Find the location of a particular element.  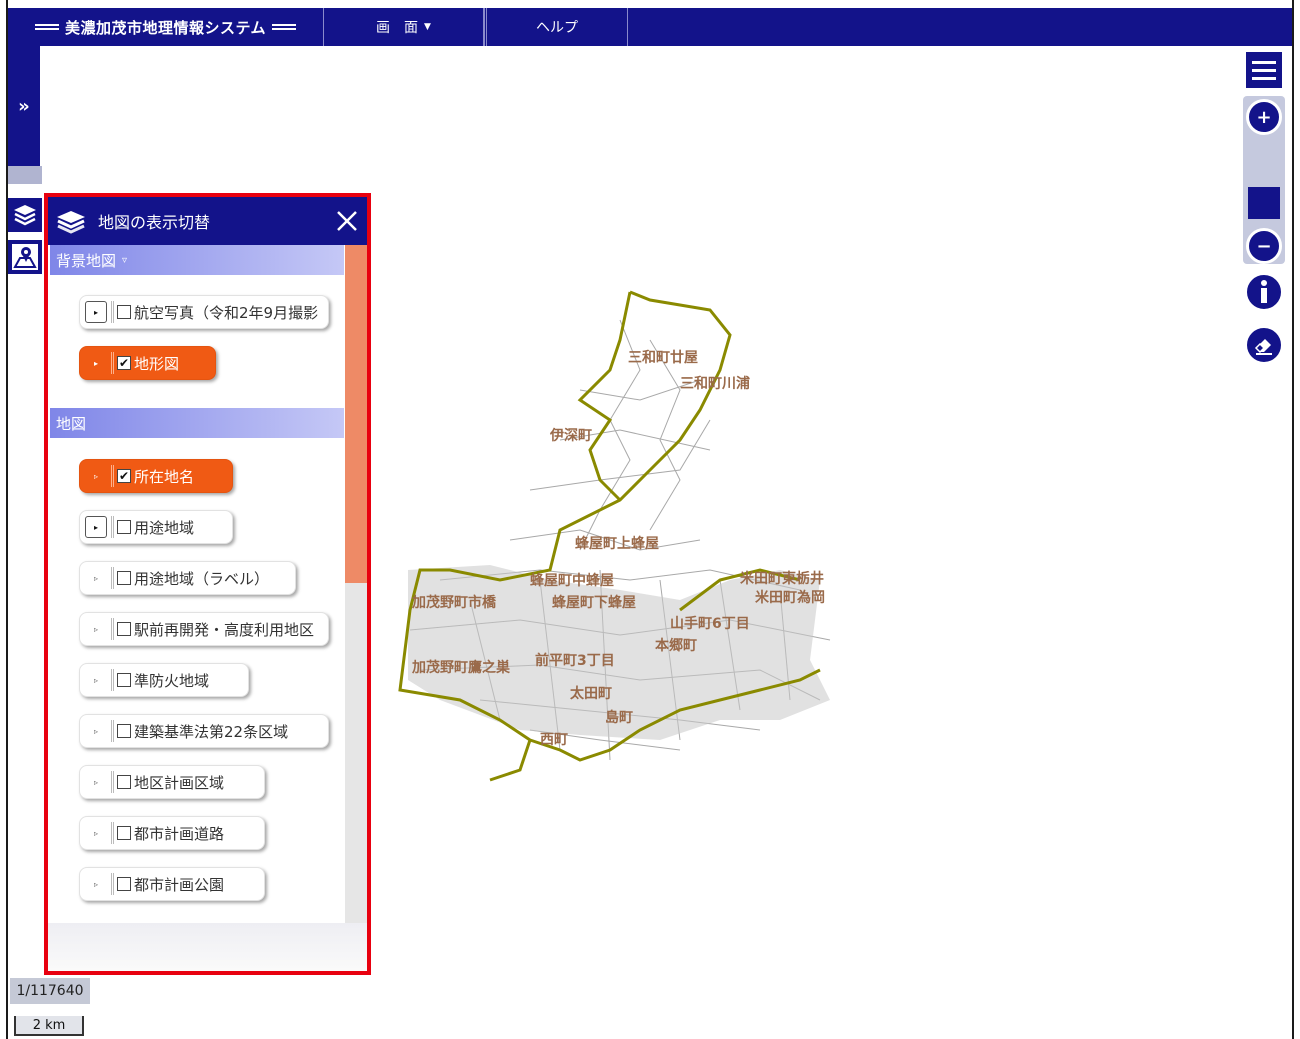

panel-close-button is located at coordinates (347, 221).